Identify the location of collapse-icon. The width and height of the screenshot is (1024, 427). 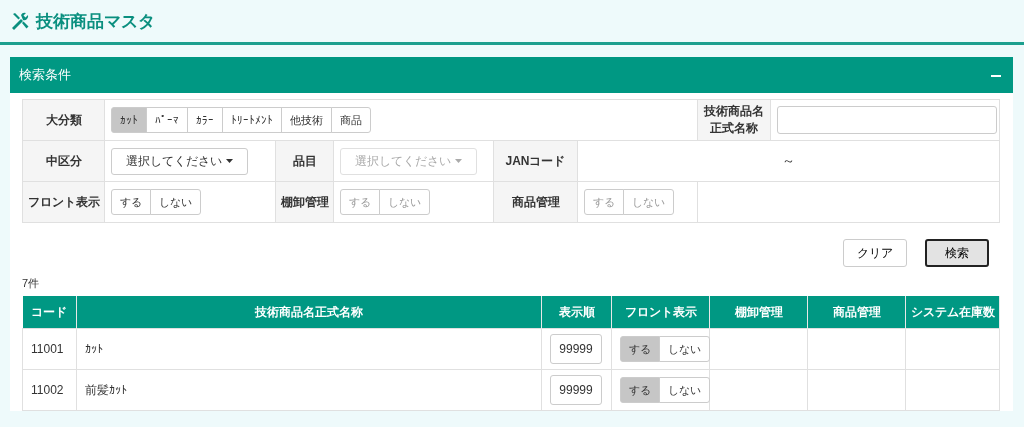
(996, 75).